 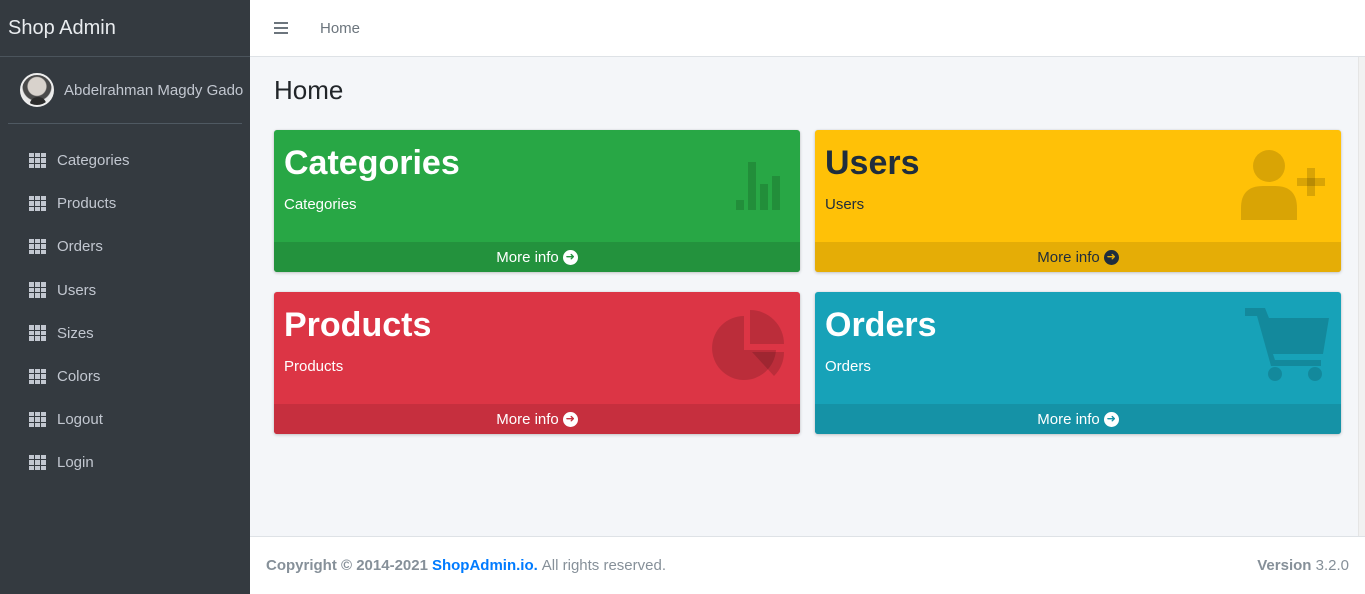 What do you see at coordinates (1284, 565) in the screenshot?
I see `version-label: Version` at bounding box center [1284, 565].